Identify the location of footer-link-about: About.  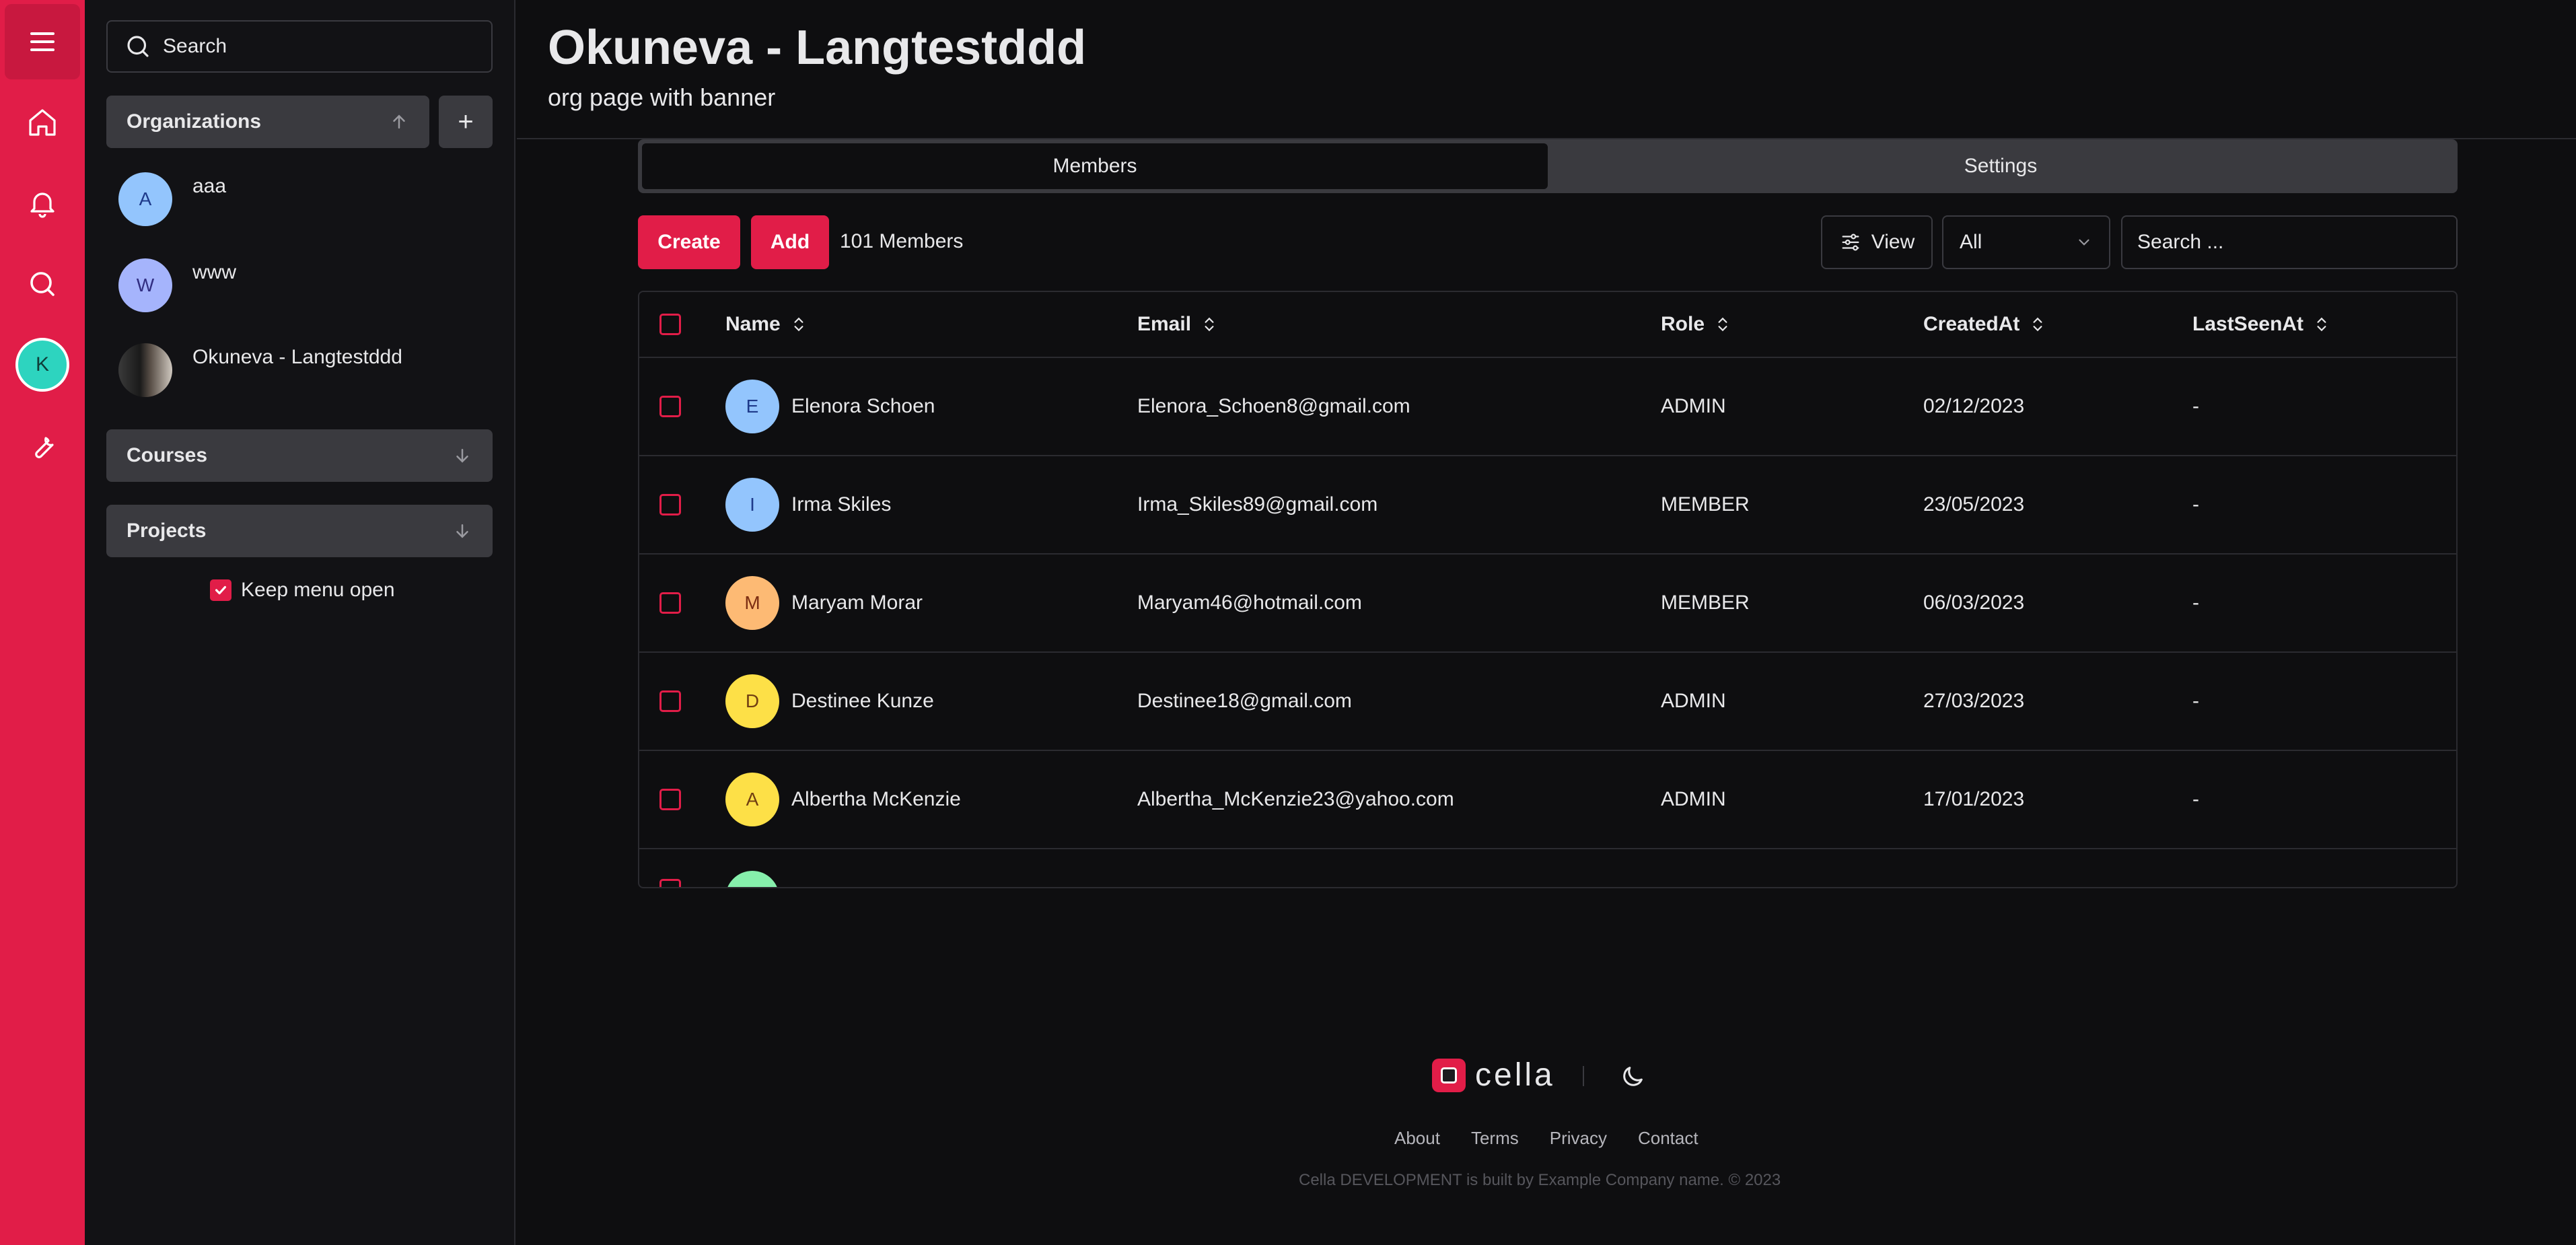
(1417, 1138).